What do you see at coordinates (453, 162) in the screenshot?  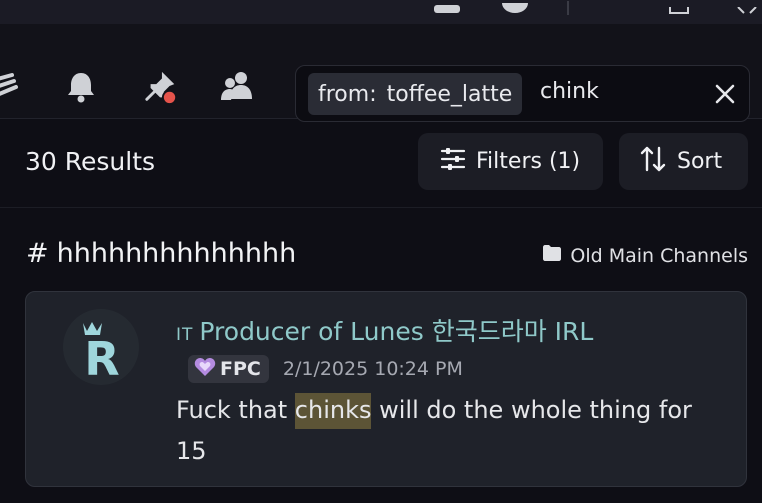 I see `sliders-icon` at bounding box center [453, 162].